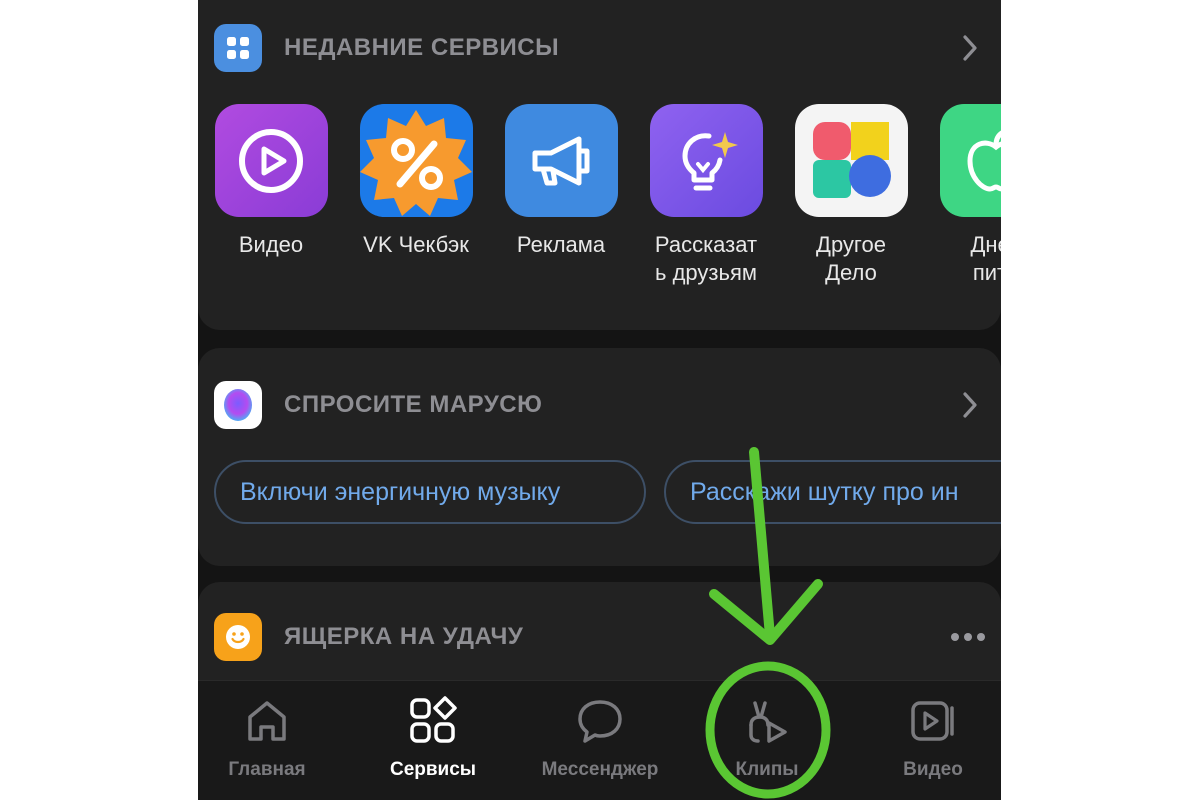 Image resolution: width=1200 pixels, height=800 pixels. I want to click on recent-services-header: НЕДАВНИЕ СЕРВИСЫ, so click(599, 48).